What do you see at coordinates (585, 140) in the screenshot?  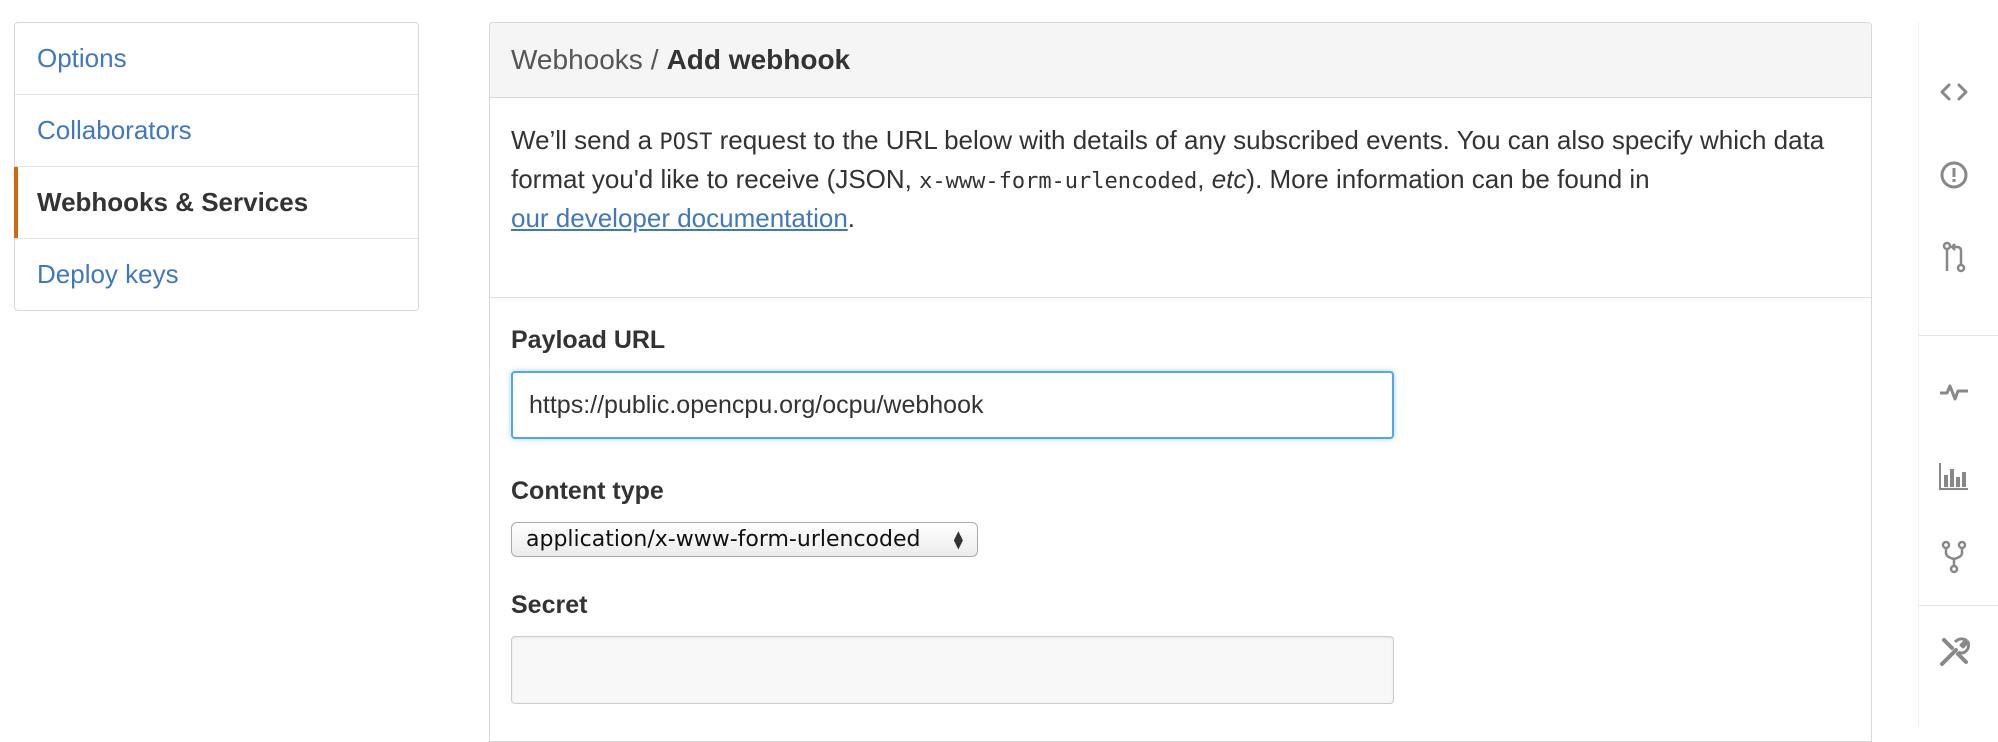 I see `intro-text-part: We’ll send a` at bounding box center [585, 140].